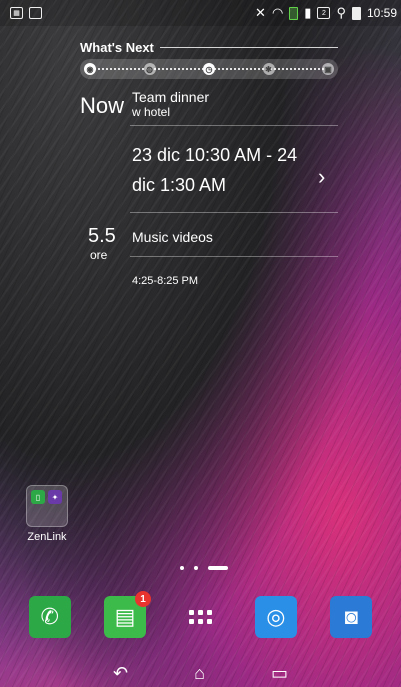  Describe the element at coordinates (172, 237) in the screenshot. I see `next-event-title: Music videos` at that location.